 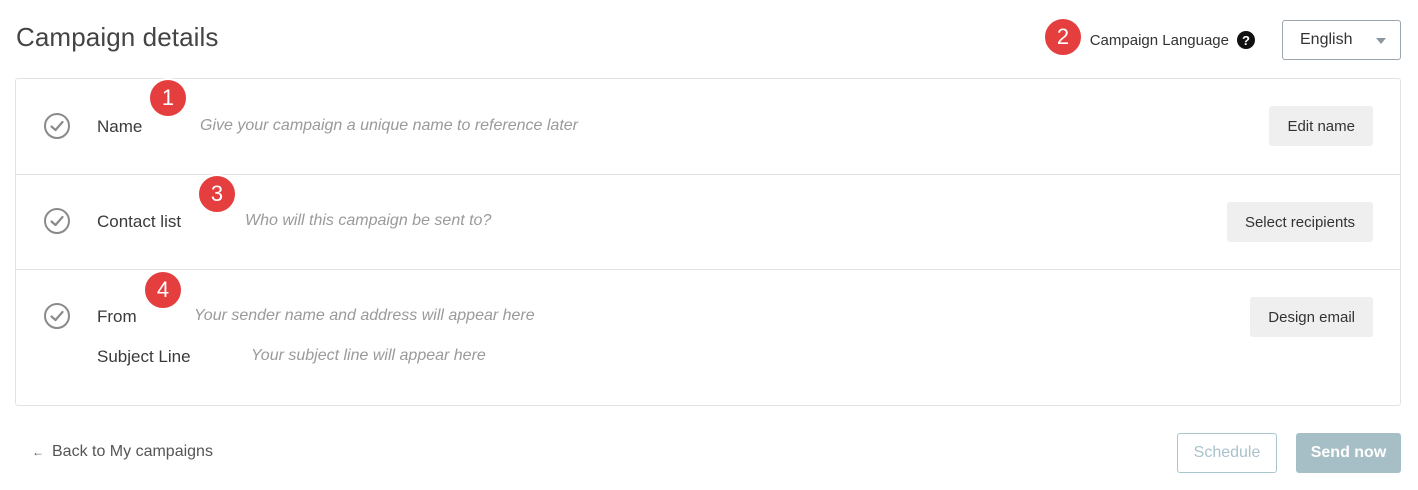 What do you see at coordinates (368, 355) in the screenshot?
I see `subject-line-hint: Your subject line will appear here` at bounding box center [368, 355].